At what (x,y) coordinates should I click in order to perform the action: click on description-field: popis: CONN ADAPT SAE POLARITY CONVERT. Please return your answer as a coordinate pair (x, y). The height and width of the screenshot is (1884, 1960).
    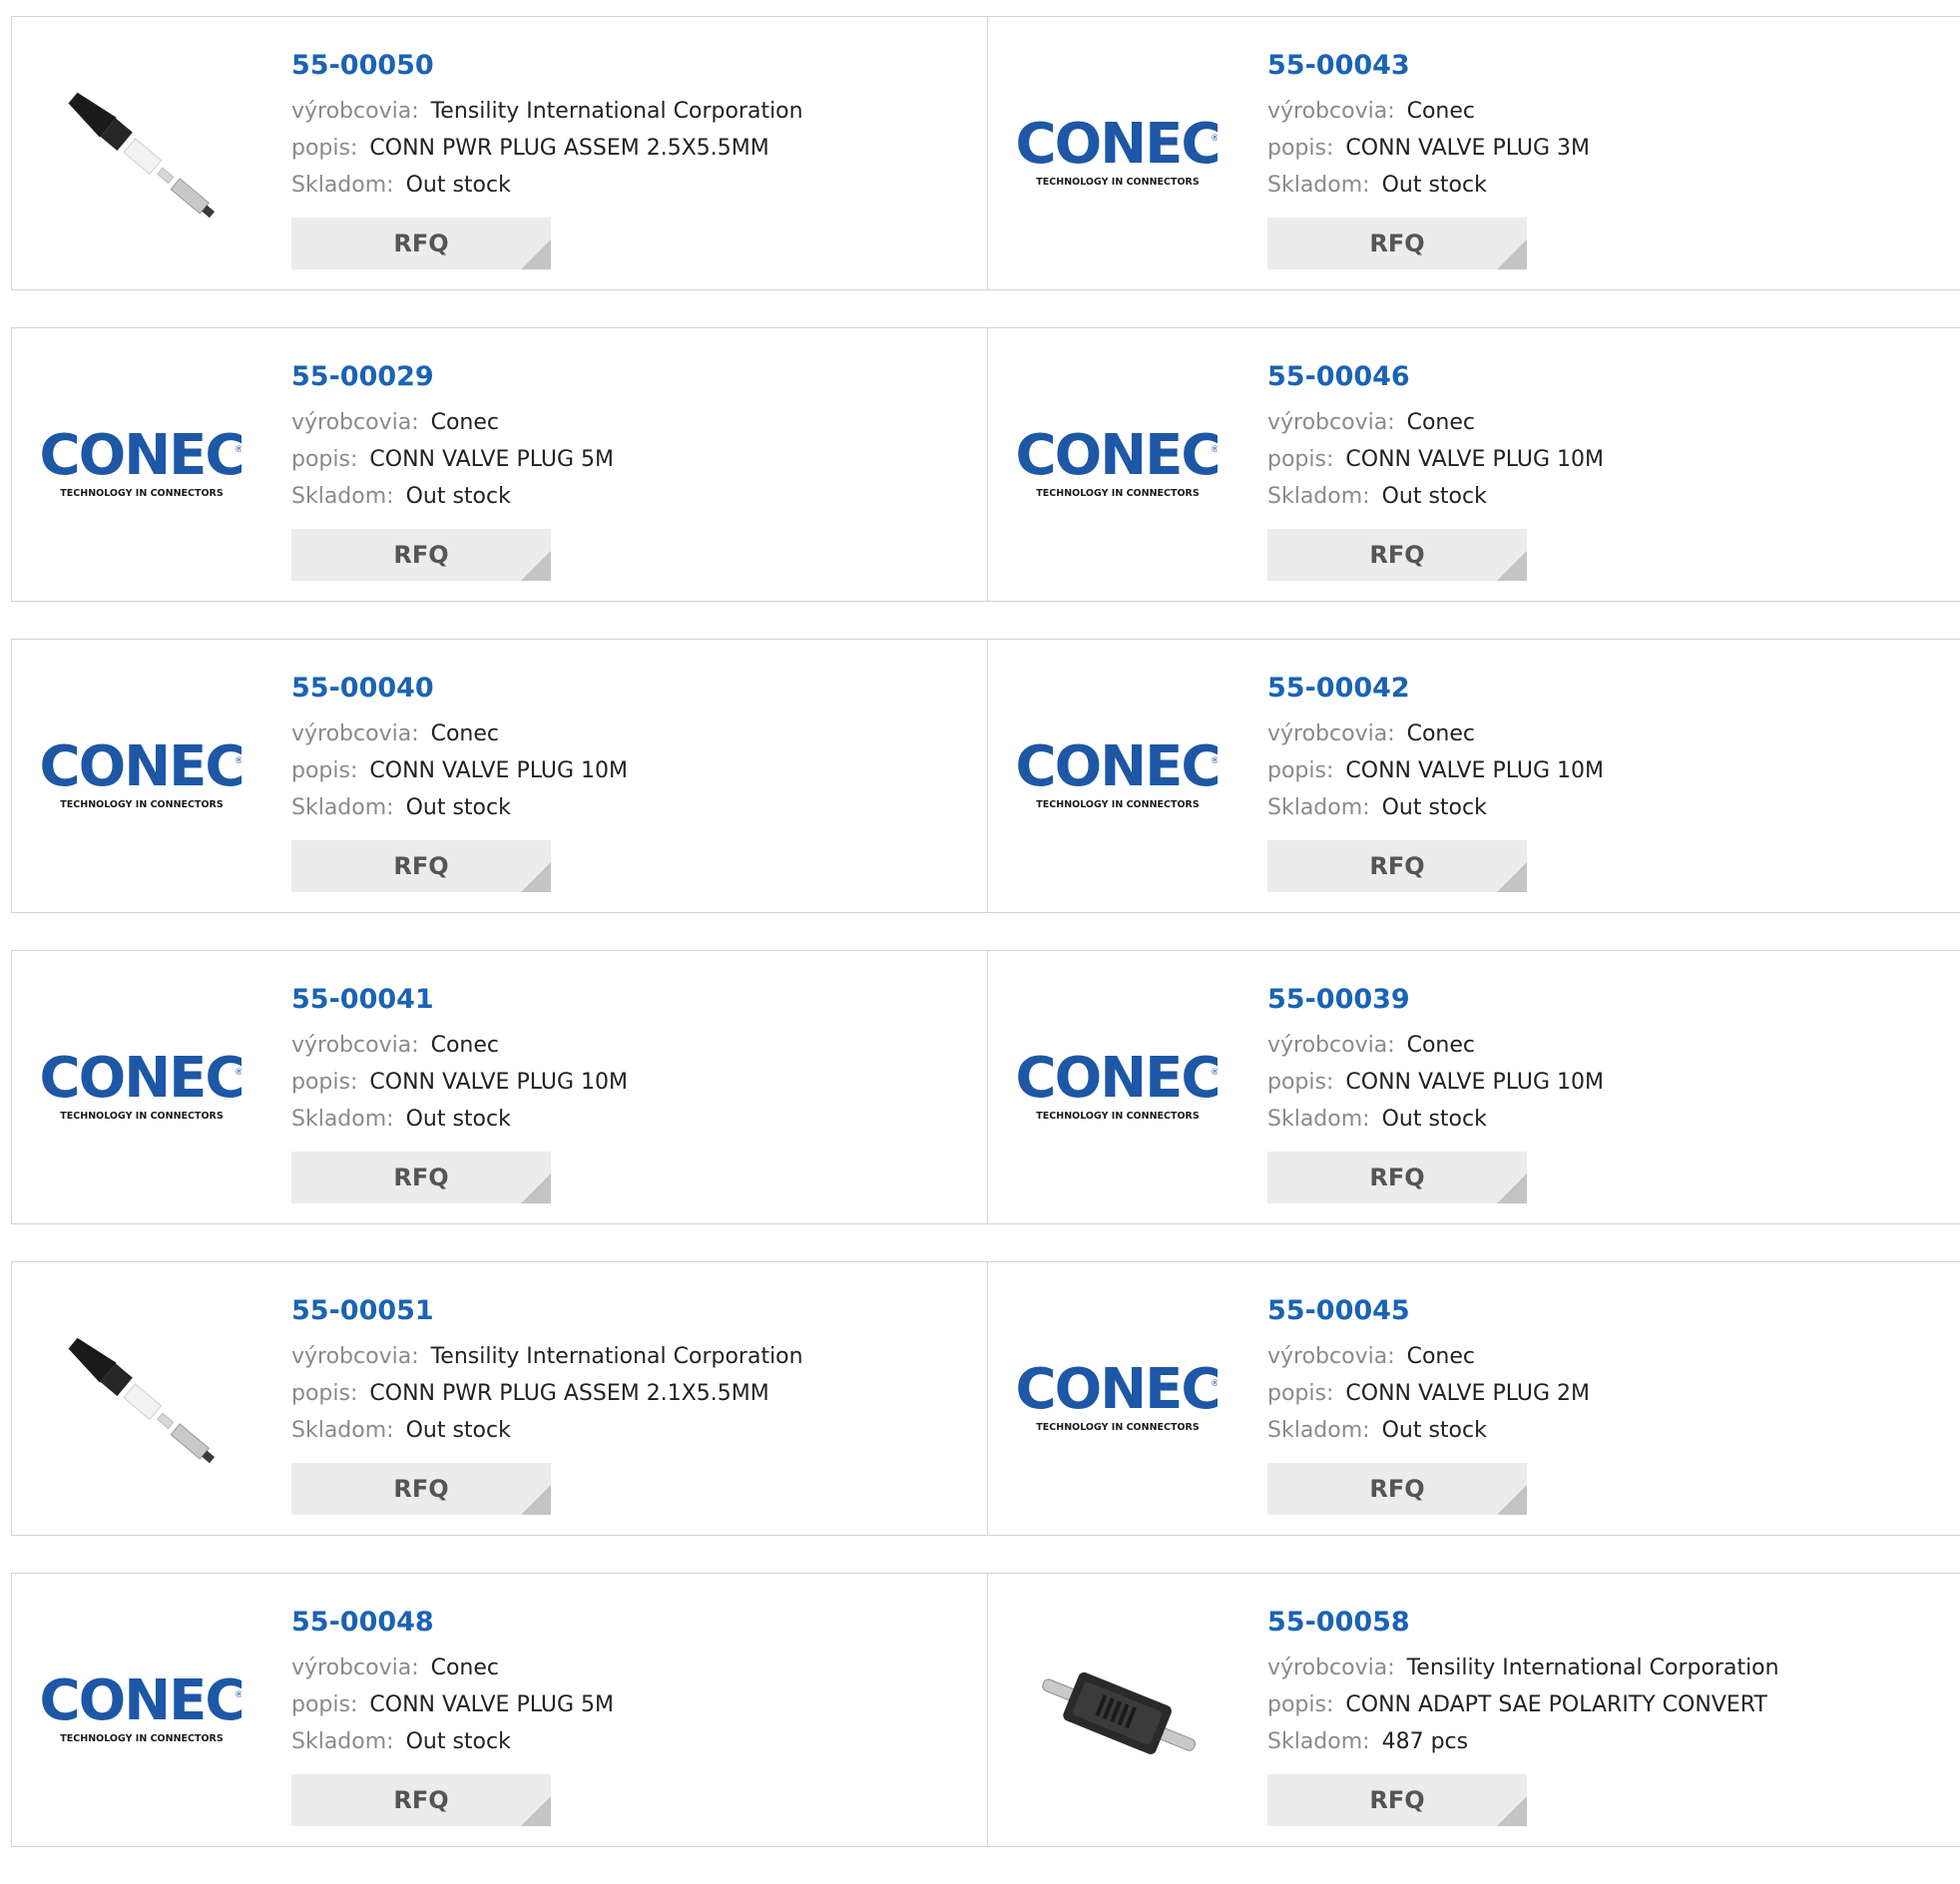
    Looking at the image, I should click on (1523, 1704).